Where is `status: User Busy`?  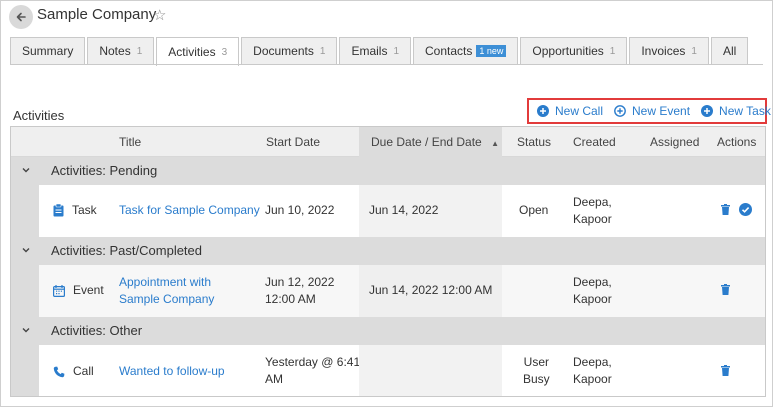
status: User Busy is located at coordinates (536, 370).